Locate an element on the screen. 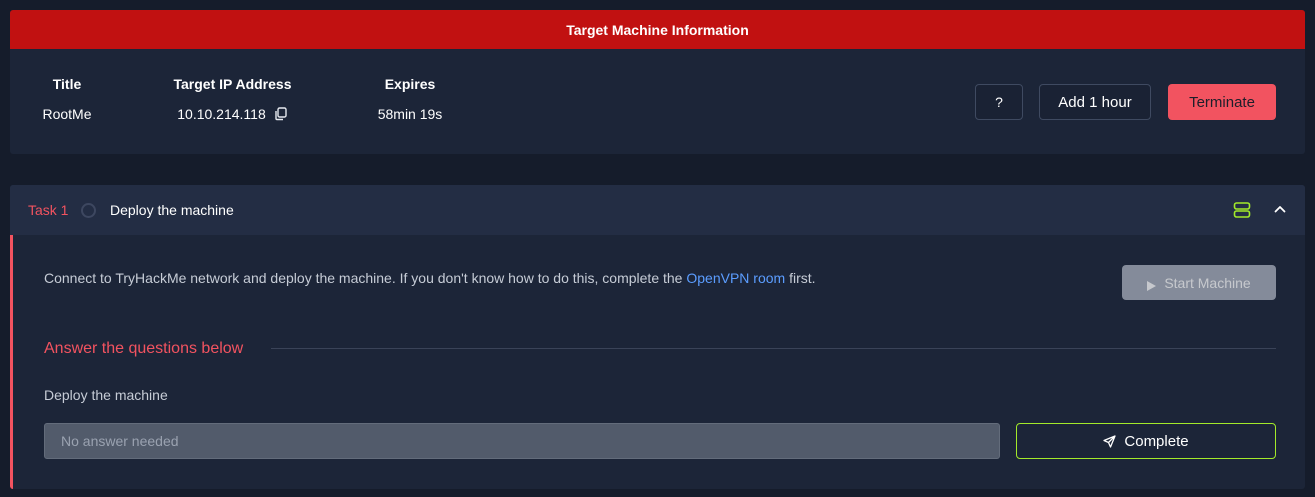 This screenshot has height=497, width=1315. machine-panel-header: Target Machine Information is located at coordinates (657, 29).